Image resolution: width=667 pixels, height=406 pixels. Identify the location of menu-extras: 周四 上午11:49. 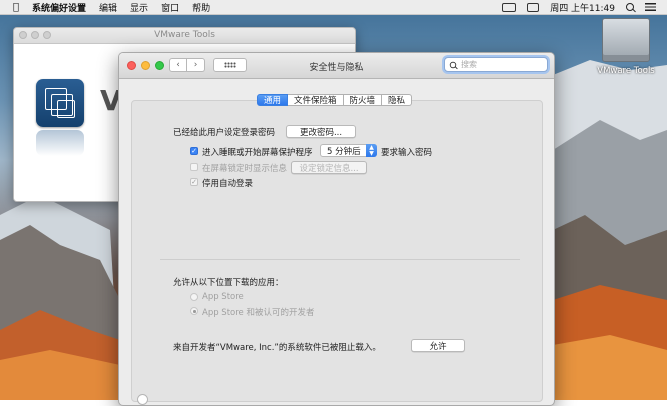
(584, 7).